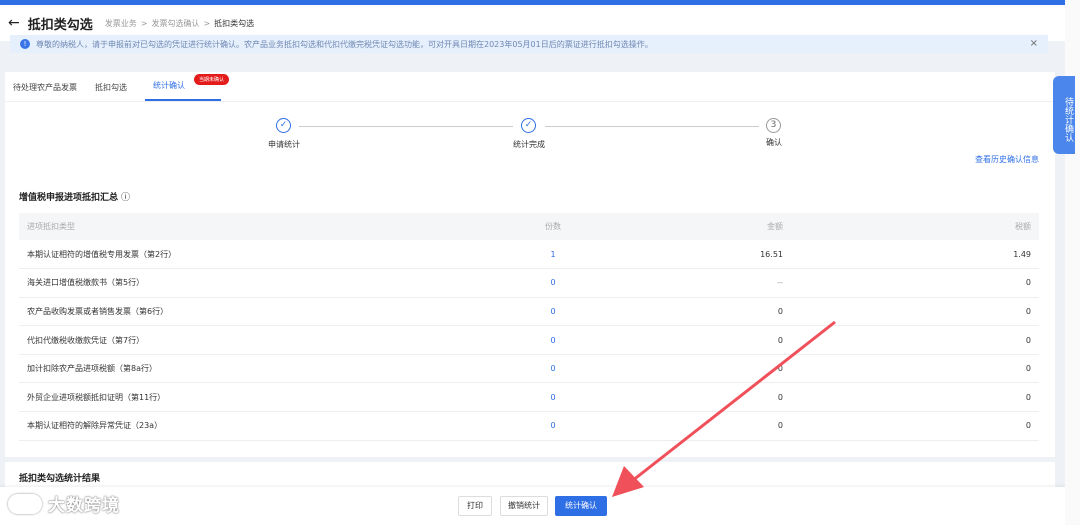  Describe the element at coordinates (169, 85) in the screenshot. I see `tab-label: 统计确认` at that location.